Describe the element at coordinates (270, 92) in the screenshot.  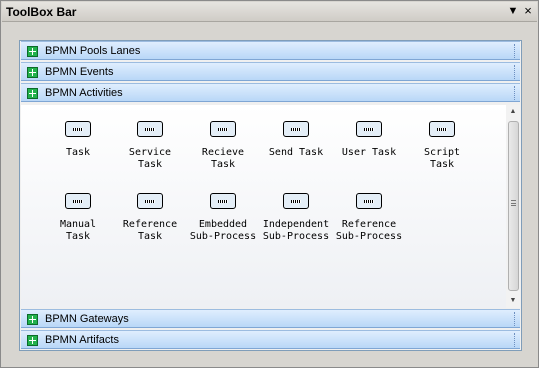
I see `section-bpmn-activities: BPMN Activities` at that location.